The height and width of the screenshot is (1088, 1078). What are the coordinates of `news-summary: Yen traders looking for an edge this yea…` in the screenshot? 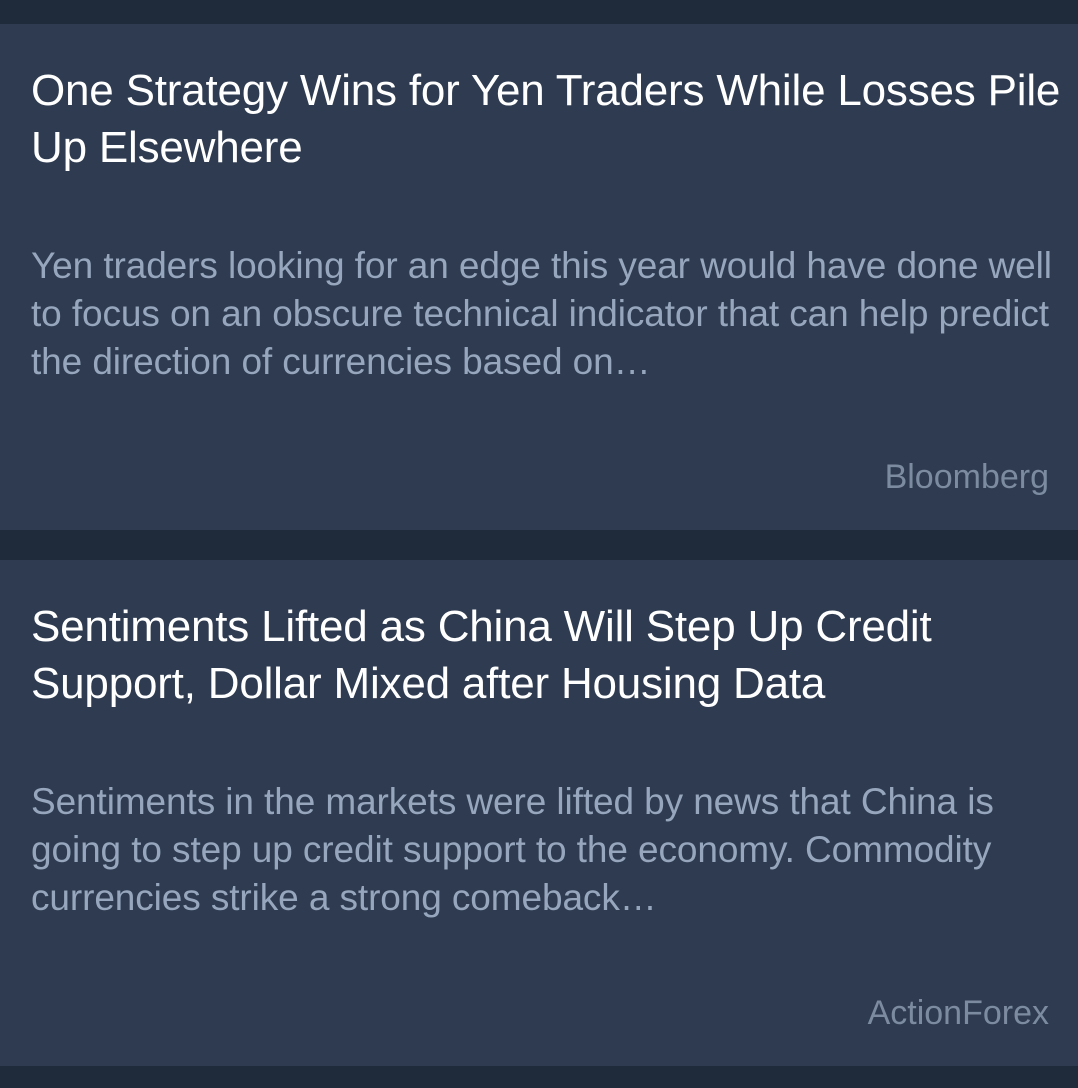 It's located at (541, 313).